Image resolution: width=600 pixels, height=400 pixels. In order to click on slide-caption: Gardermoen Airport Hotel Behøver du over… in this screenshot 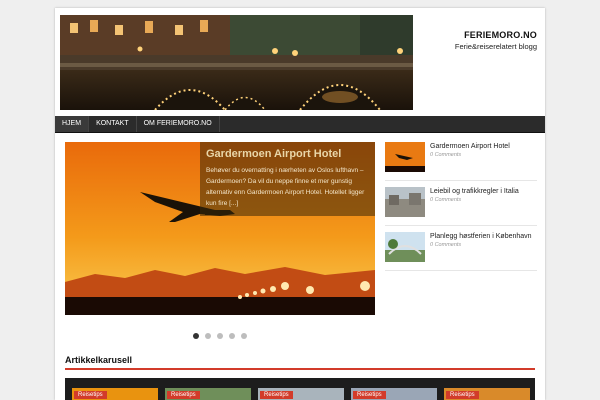, I will do `click(287, 179)`.